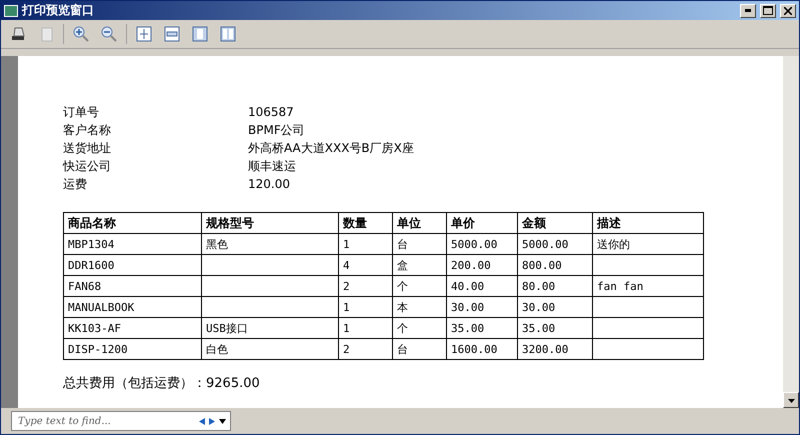  What do you see at coordinates (133, 223) in the screenshot?
I see `column-header: 商品名称` at bounding box center [133, 223].